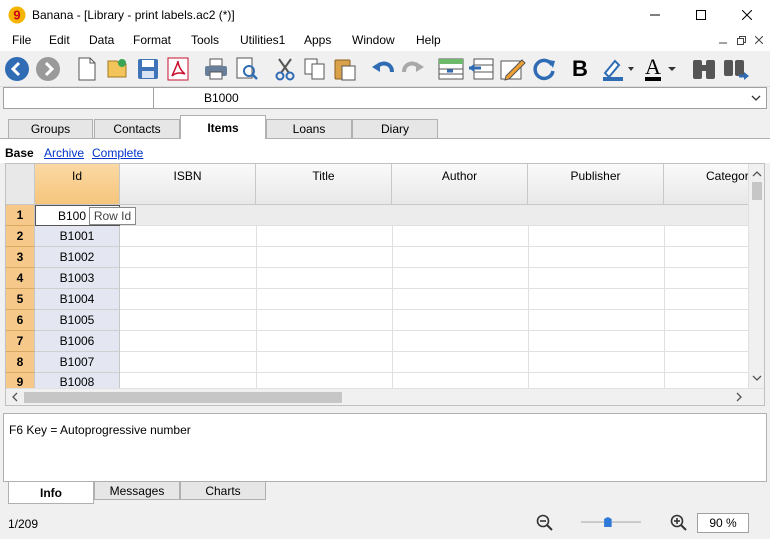 The height and width of the screenshot is (539, 770). I want to click on close-icon, so click(759, 40).